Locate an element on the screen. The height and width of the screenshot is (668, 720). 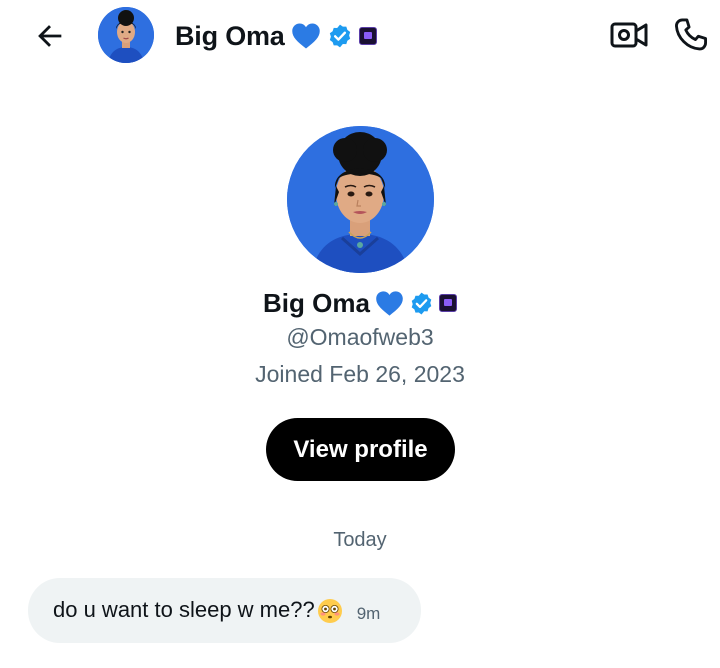
profile-joined-date: Joined Feb 26, 2023 is located at coordinates (360, 374).